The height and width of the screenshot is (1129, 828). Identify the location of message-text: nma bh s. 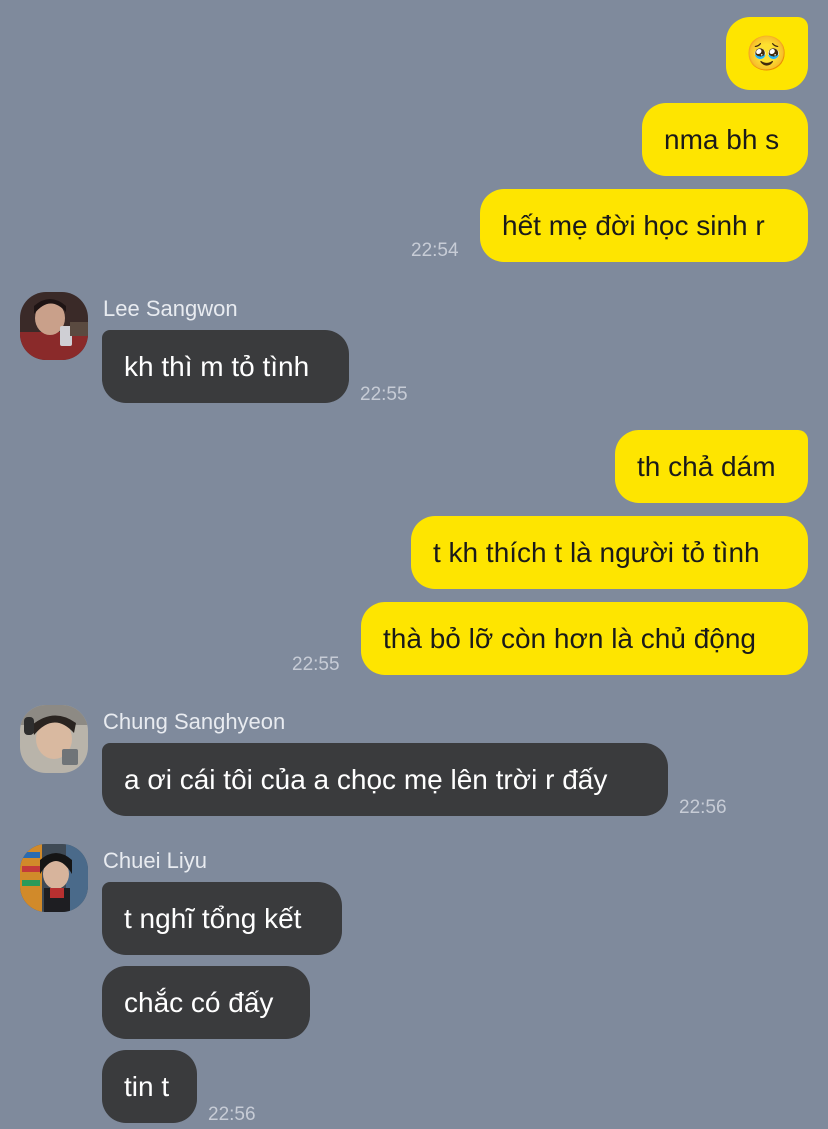
(722, 139).